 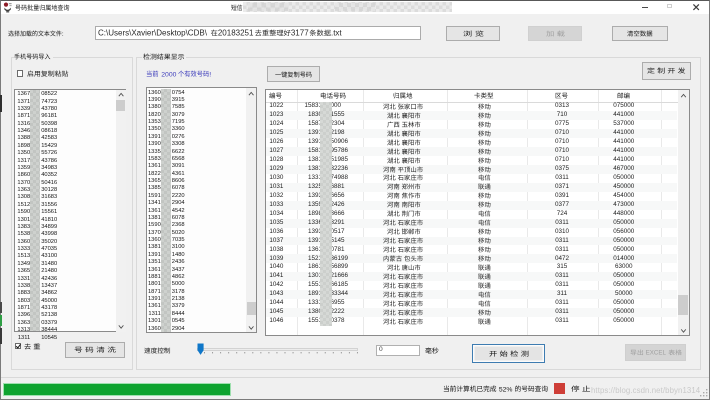 I want to click on svg-text: EXCEL, so click(x=655, y=353).